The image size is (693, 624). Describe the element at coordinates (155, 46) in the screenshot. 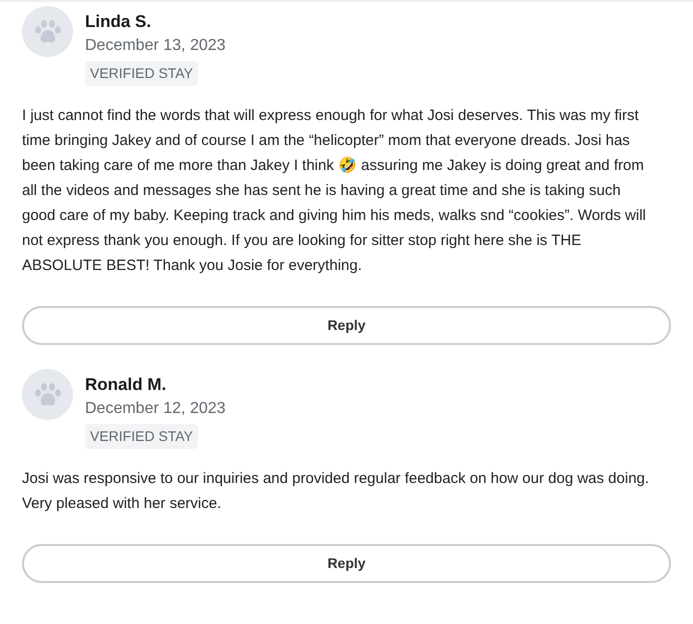

I see `review-date: December 13, 2023` at that location.